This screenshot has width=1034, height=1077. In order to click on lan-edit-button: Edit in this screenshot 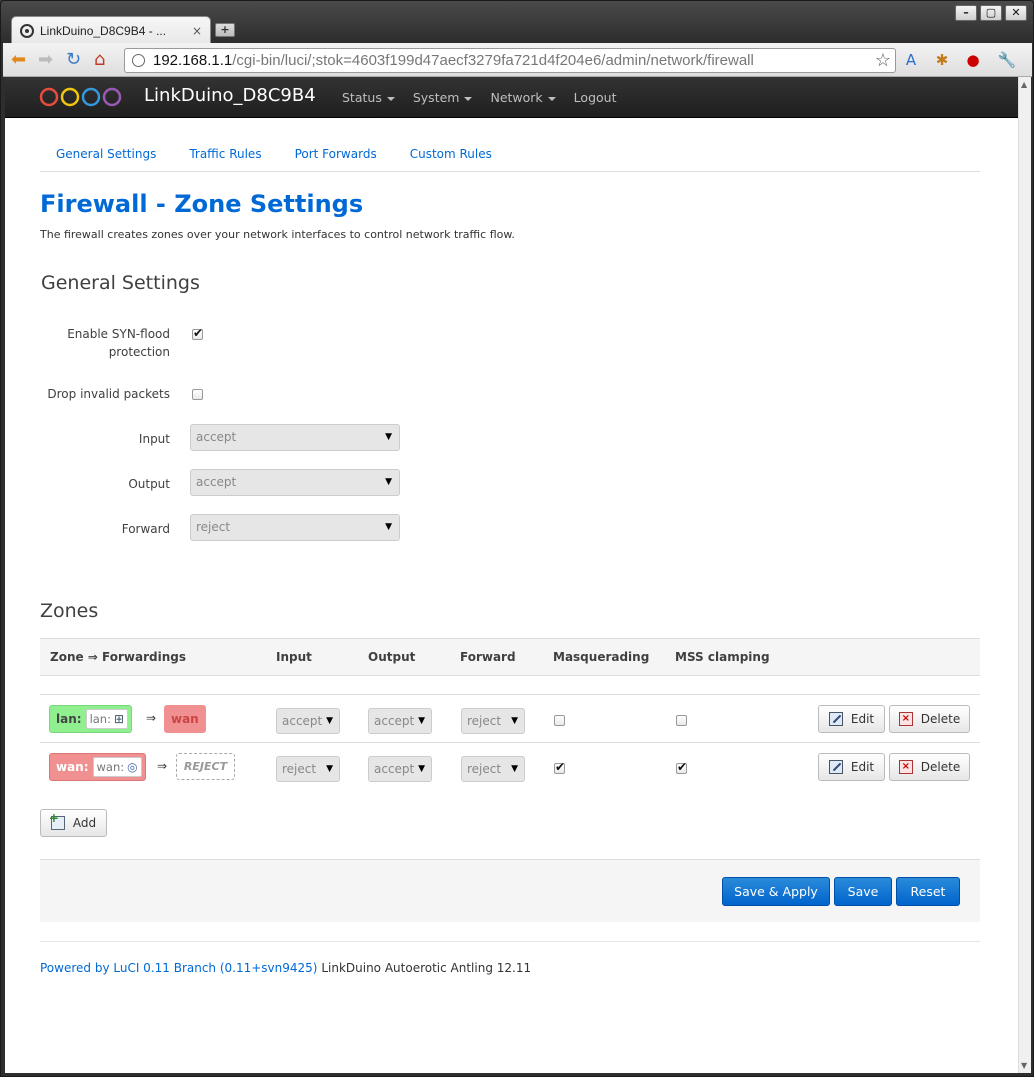, I will do `click(851, 719)`.